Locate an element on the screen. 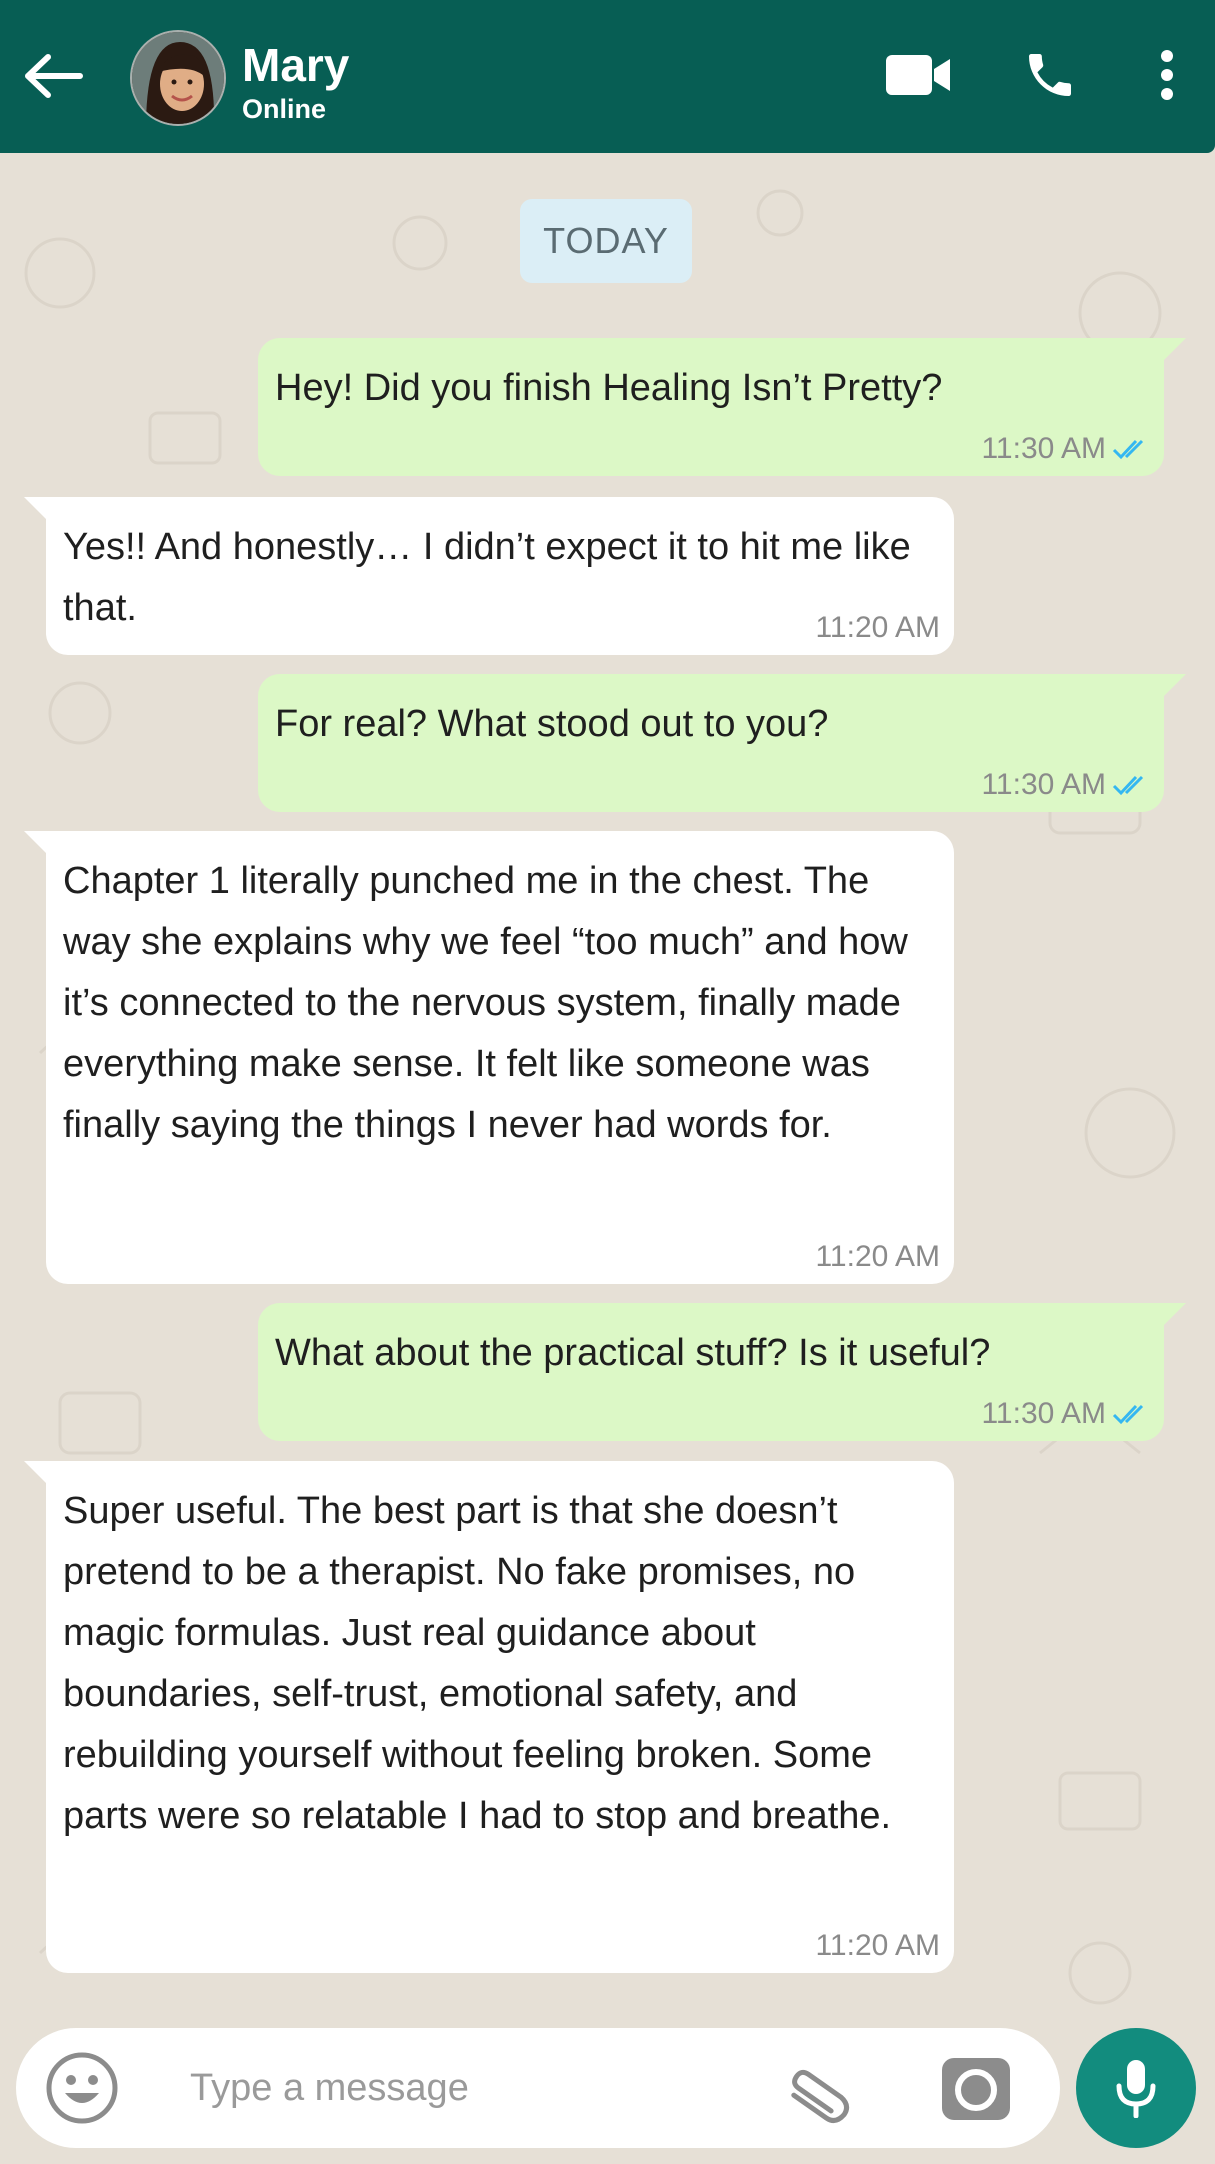  arrow-left-icon is located at coordinates (54, 76).